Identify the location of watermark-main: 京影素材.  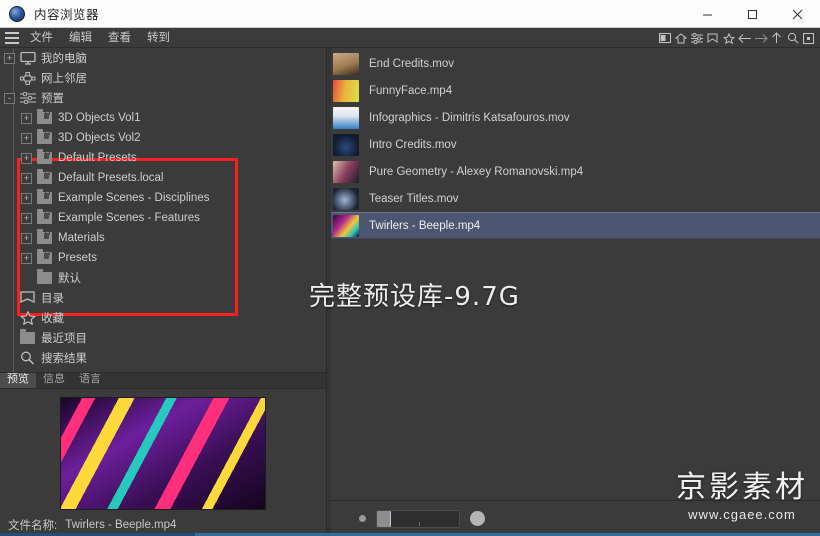
(742, 487).